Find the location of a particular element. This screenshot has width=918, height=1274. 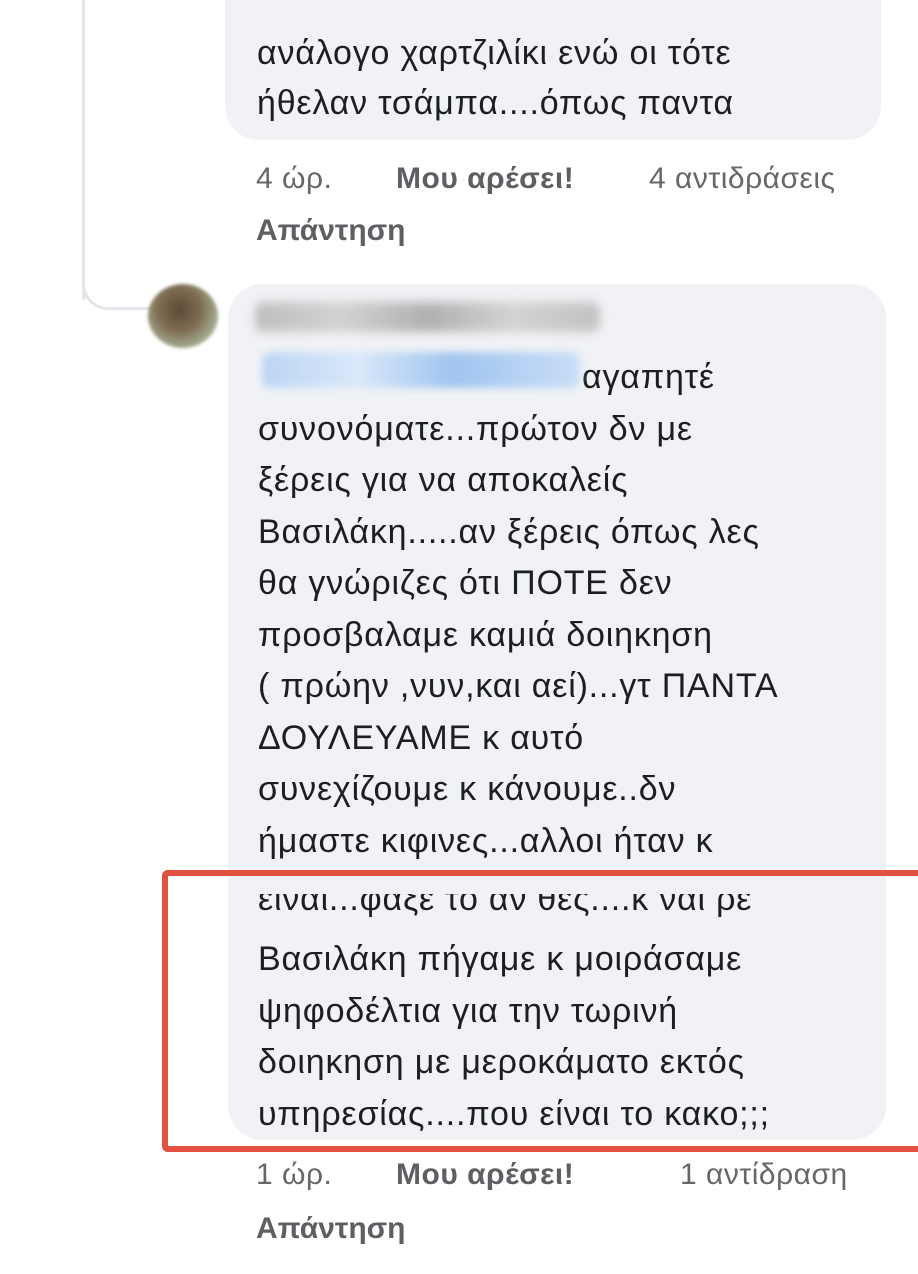

comment-2-like-button: Μου αρέσει! is located at coordinates (485, 1175).